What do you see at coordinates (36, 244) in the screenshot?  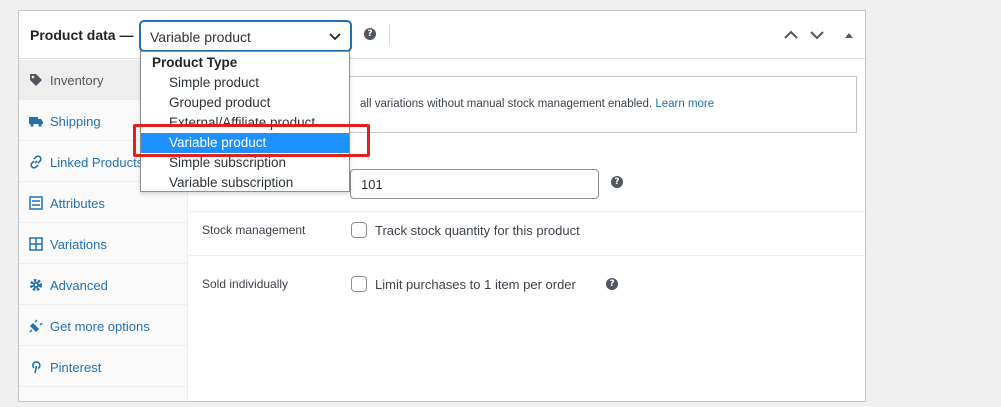 I see `grid-icon` at bounding box center [36, 244].